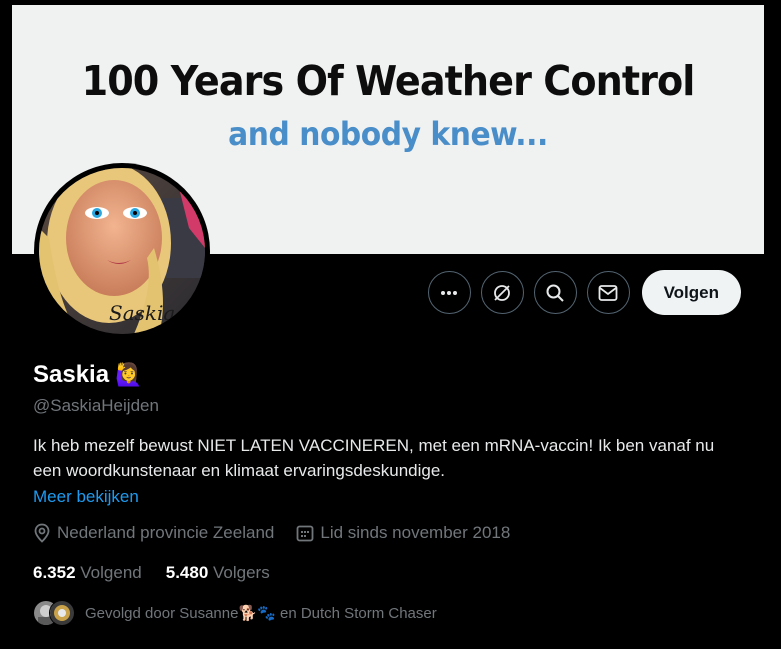 The width and height of the screenshot is (781, 649). Describe the element at coordinates (54, 572) in the screenshot. I see `following-count: 6.352` at that location.